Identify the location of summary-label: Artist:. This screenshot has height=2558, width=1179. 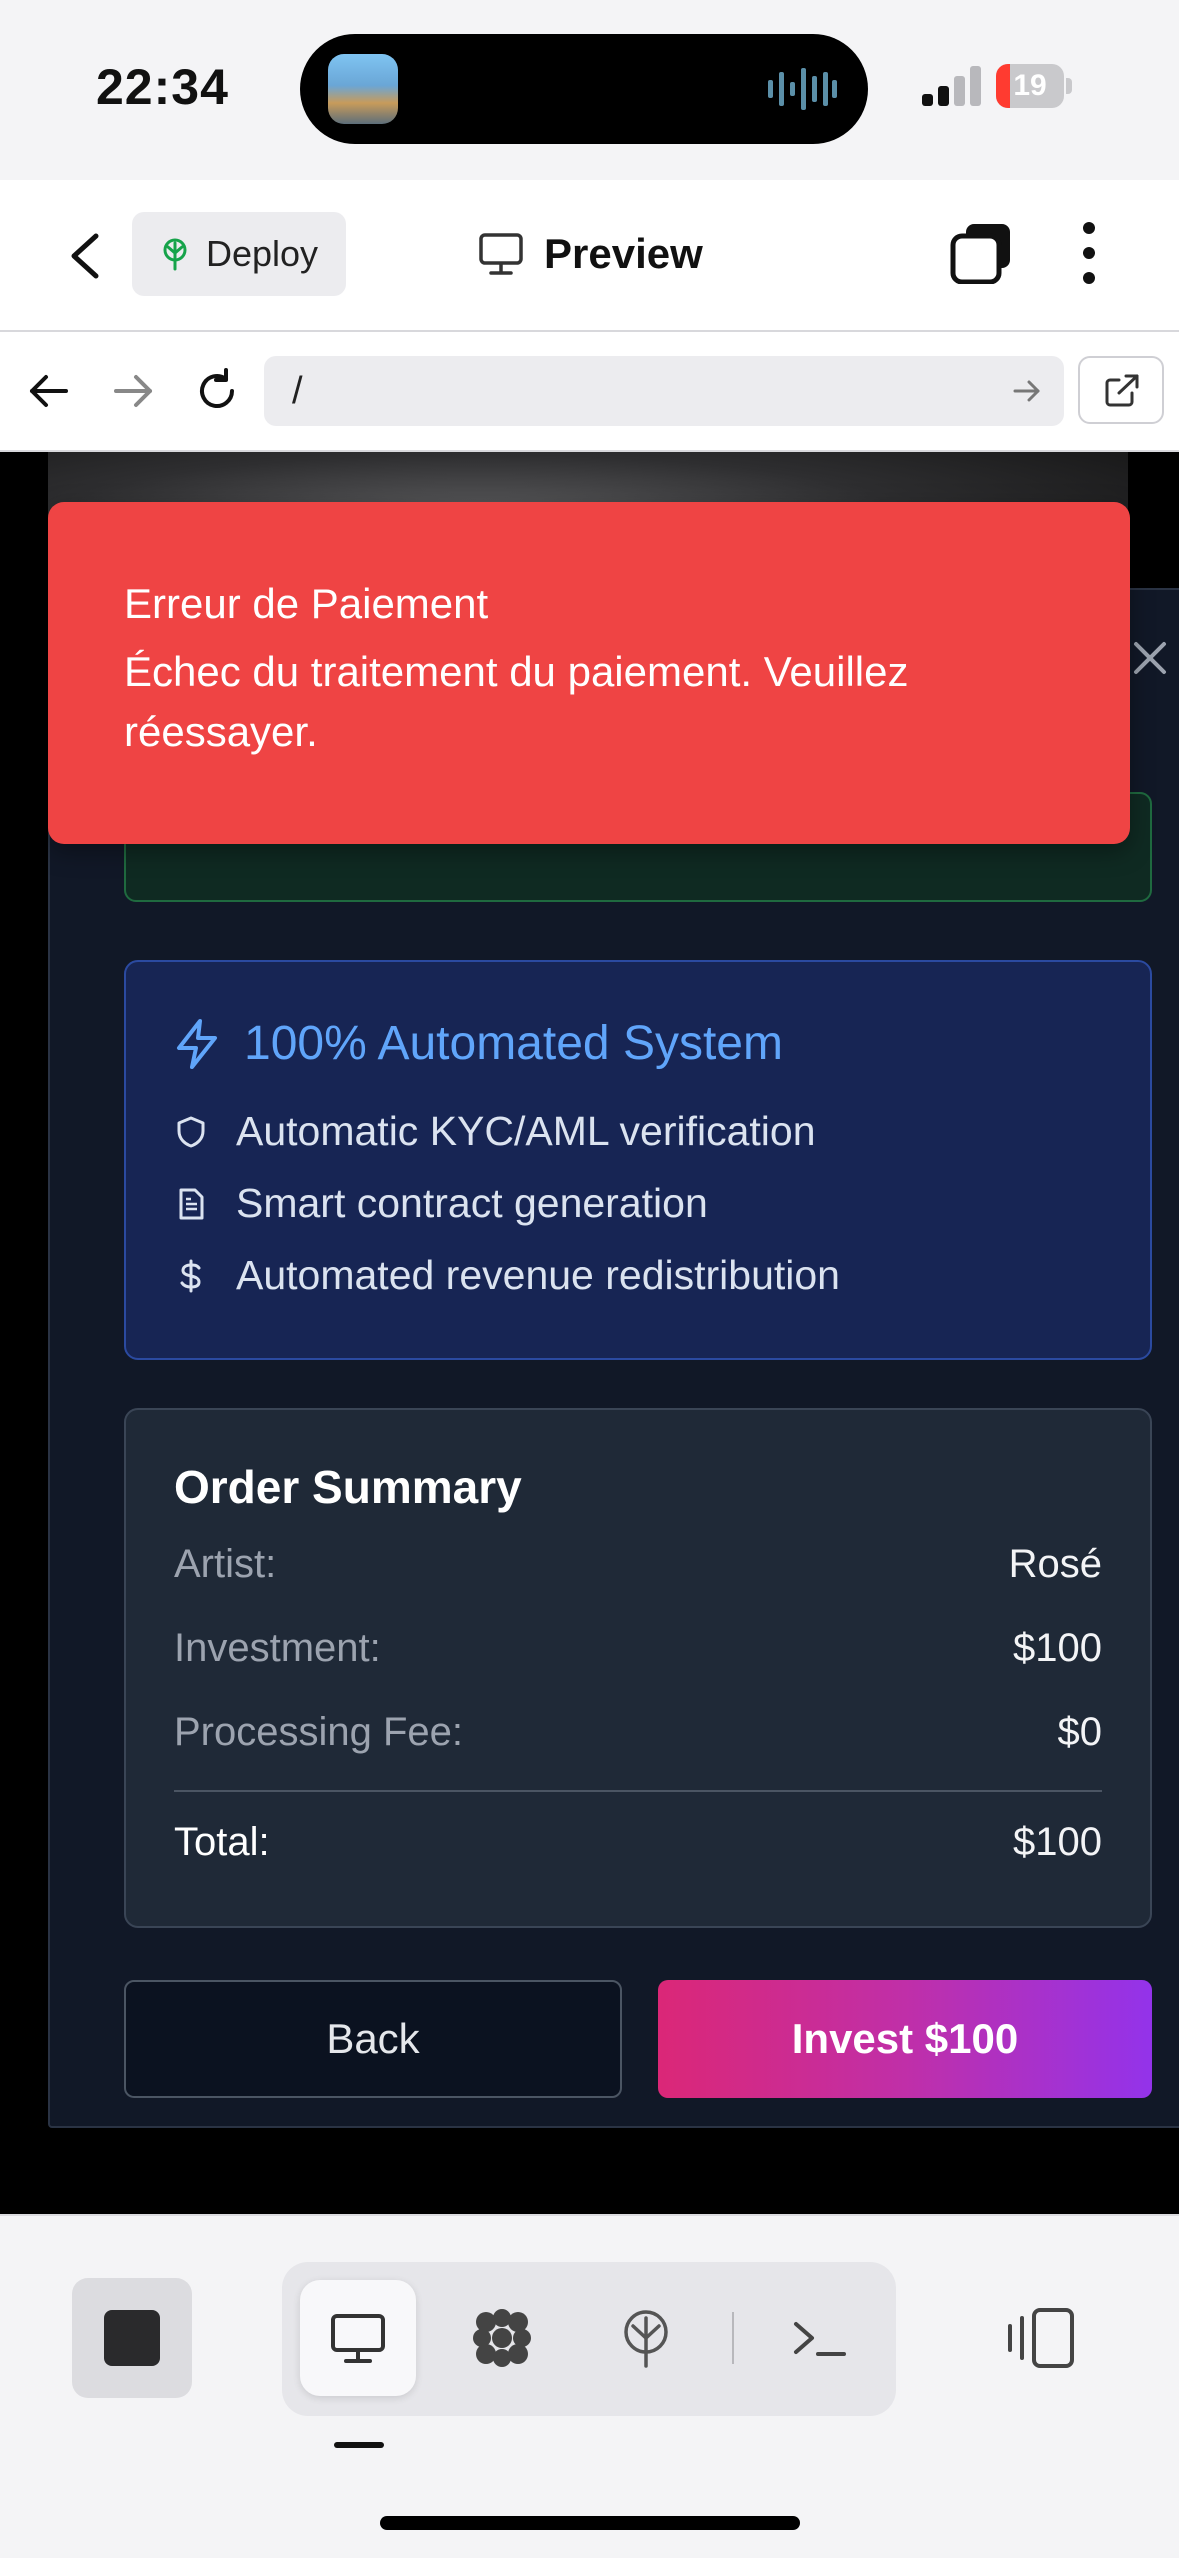
(225, 1564).